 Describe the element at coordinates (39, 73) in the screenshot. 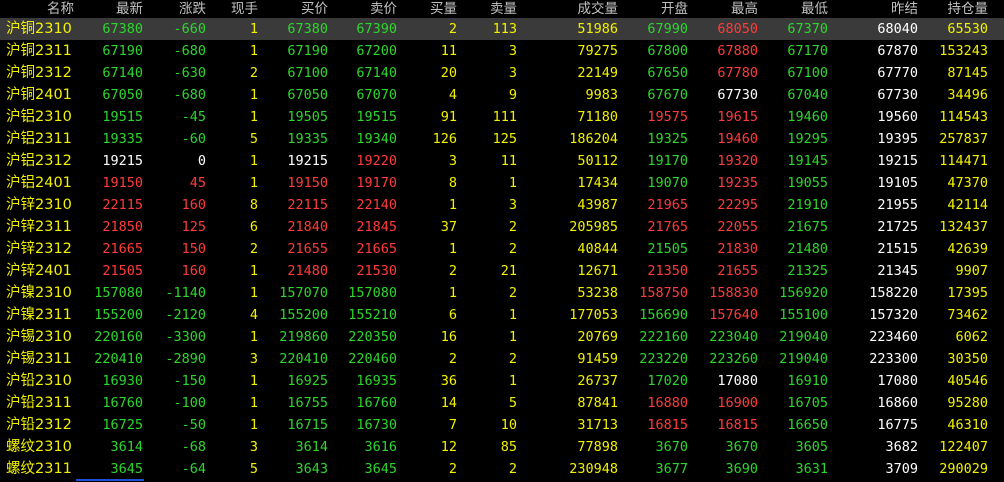

I see `cell-name: 沪铜2312` at that location.